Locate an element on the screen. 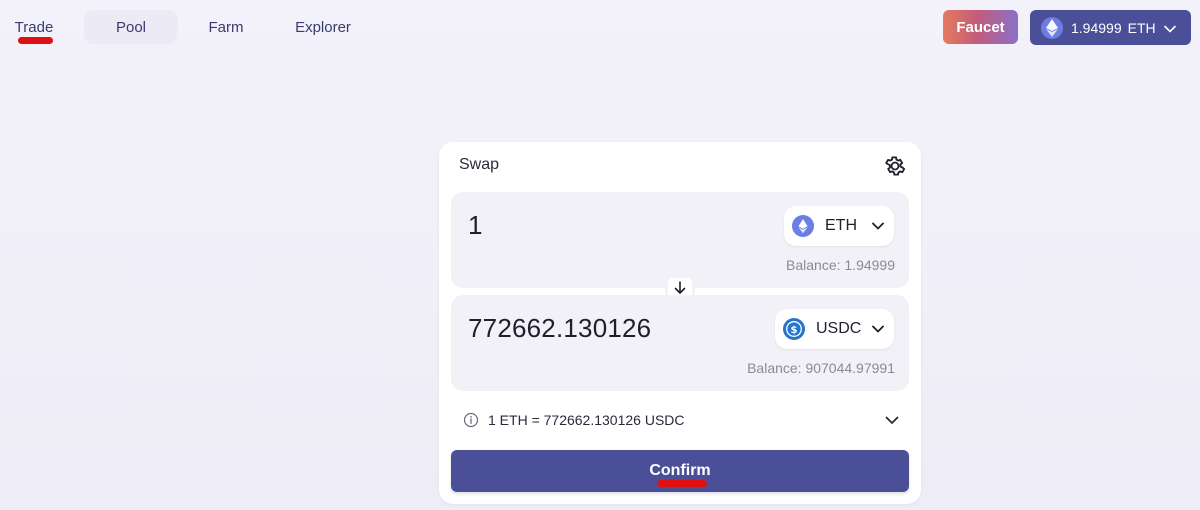 This screenshot has width=1200, height=510. faucet-button: Faucet is located at coordinates (980, 27).